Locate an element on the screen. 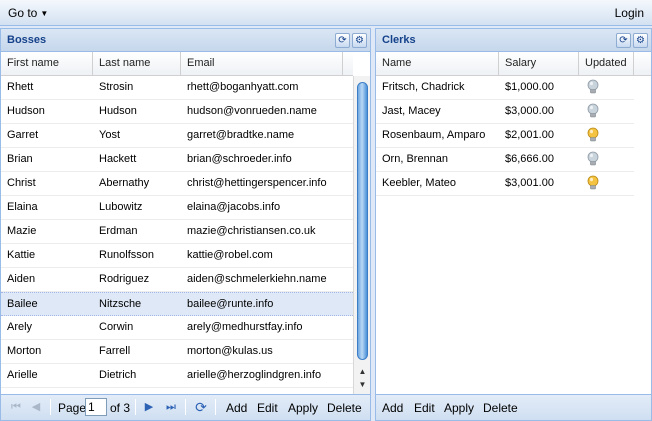 This screenshot has height=421, width=652. column-header-name: Name is located at coordinates (437, 63).